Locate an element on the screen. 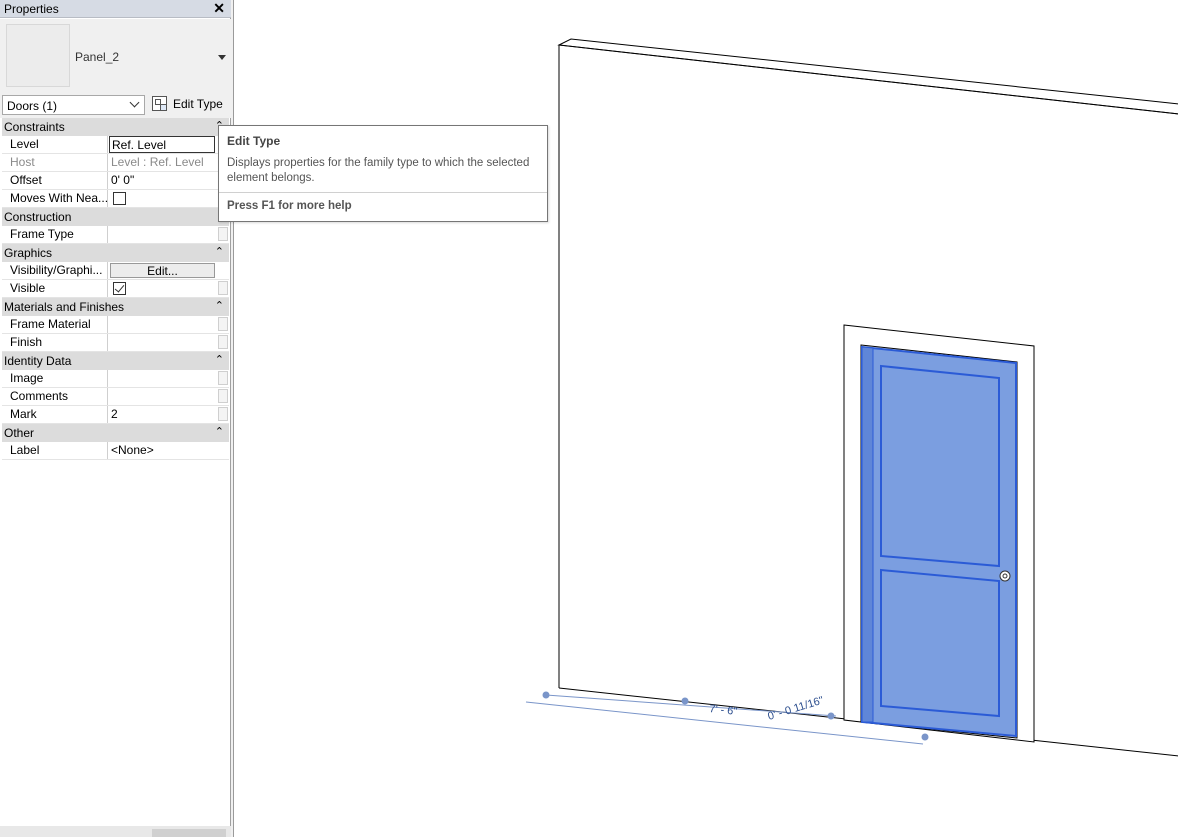  group-materials-and-finishes: Materials and Finishes ⌃ is located at coordinates (115, 307).